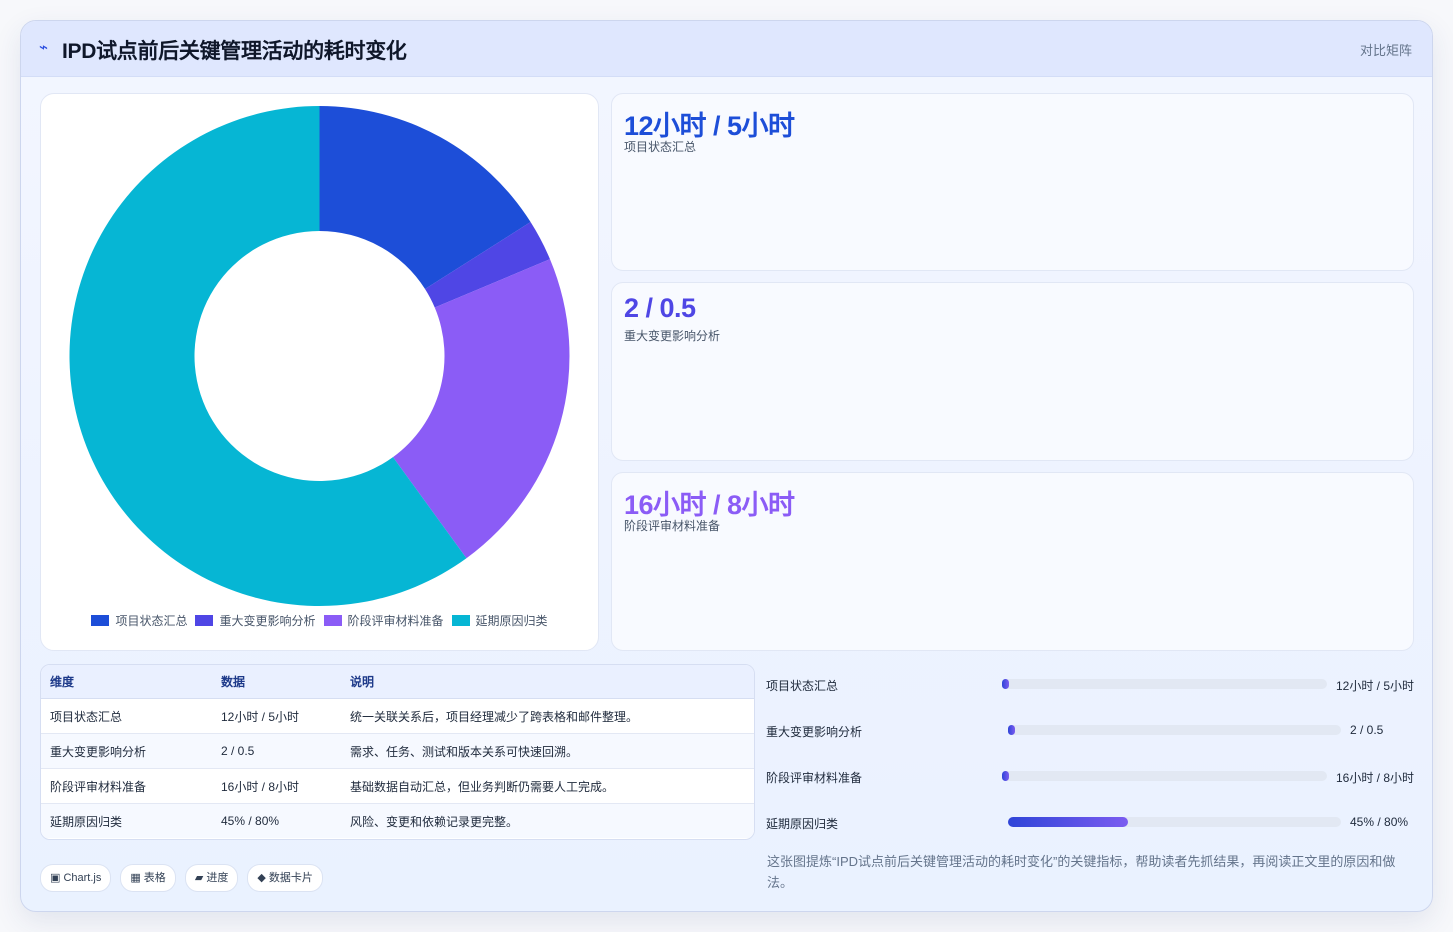 The height and width of the screenshot is (932, 1453). Describe the element at coordinates (1379, 822) in the screenshot. I see `progress-value: 45% / 80%` at that location.